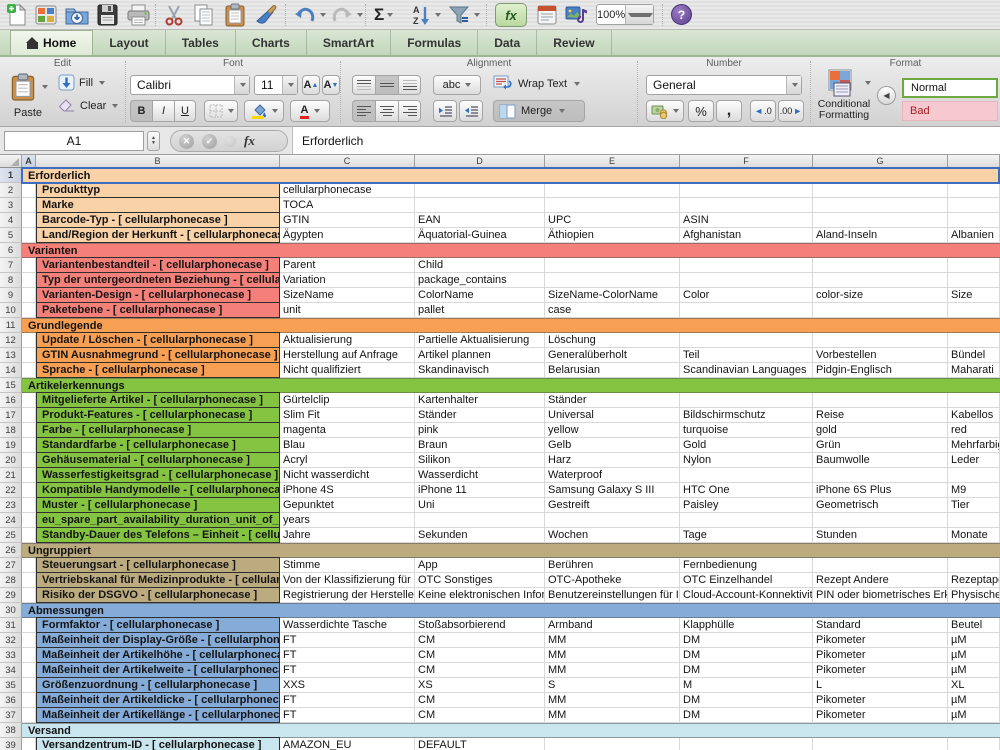  What do you see at coordinates (480, 370) in the screenshot?
I see `cell-D14: Skandinavisch` at bounding box center [480, 370].